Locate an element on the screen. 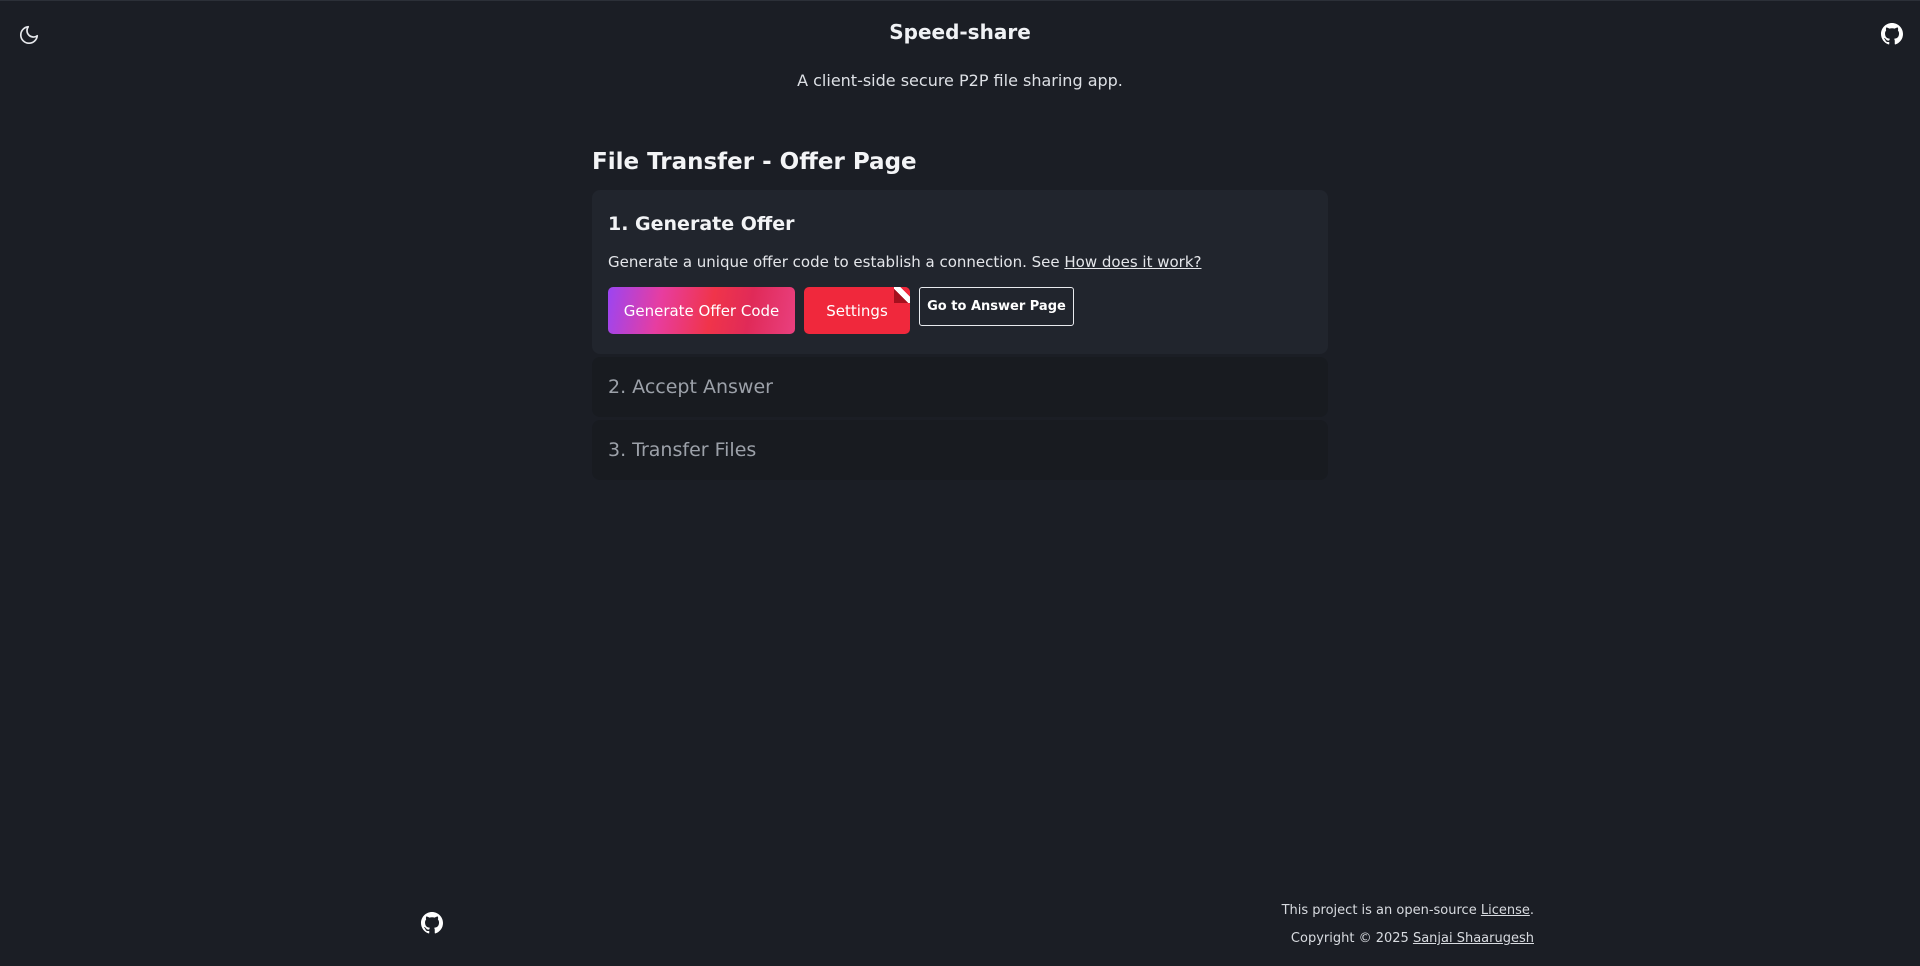 This screenshot has width=1920, height=966. step-title: 3. Transfer Files is located at coordinates (682, 450).